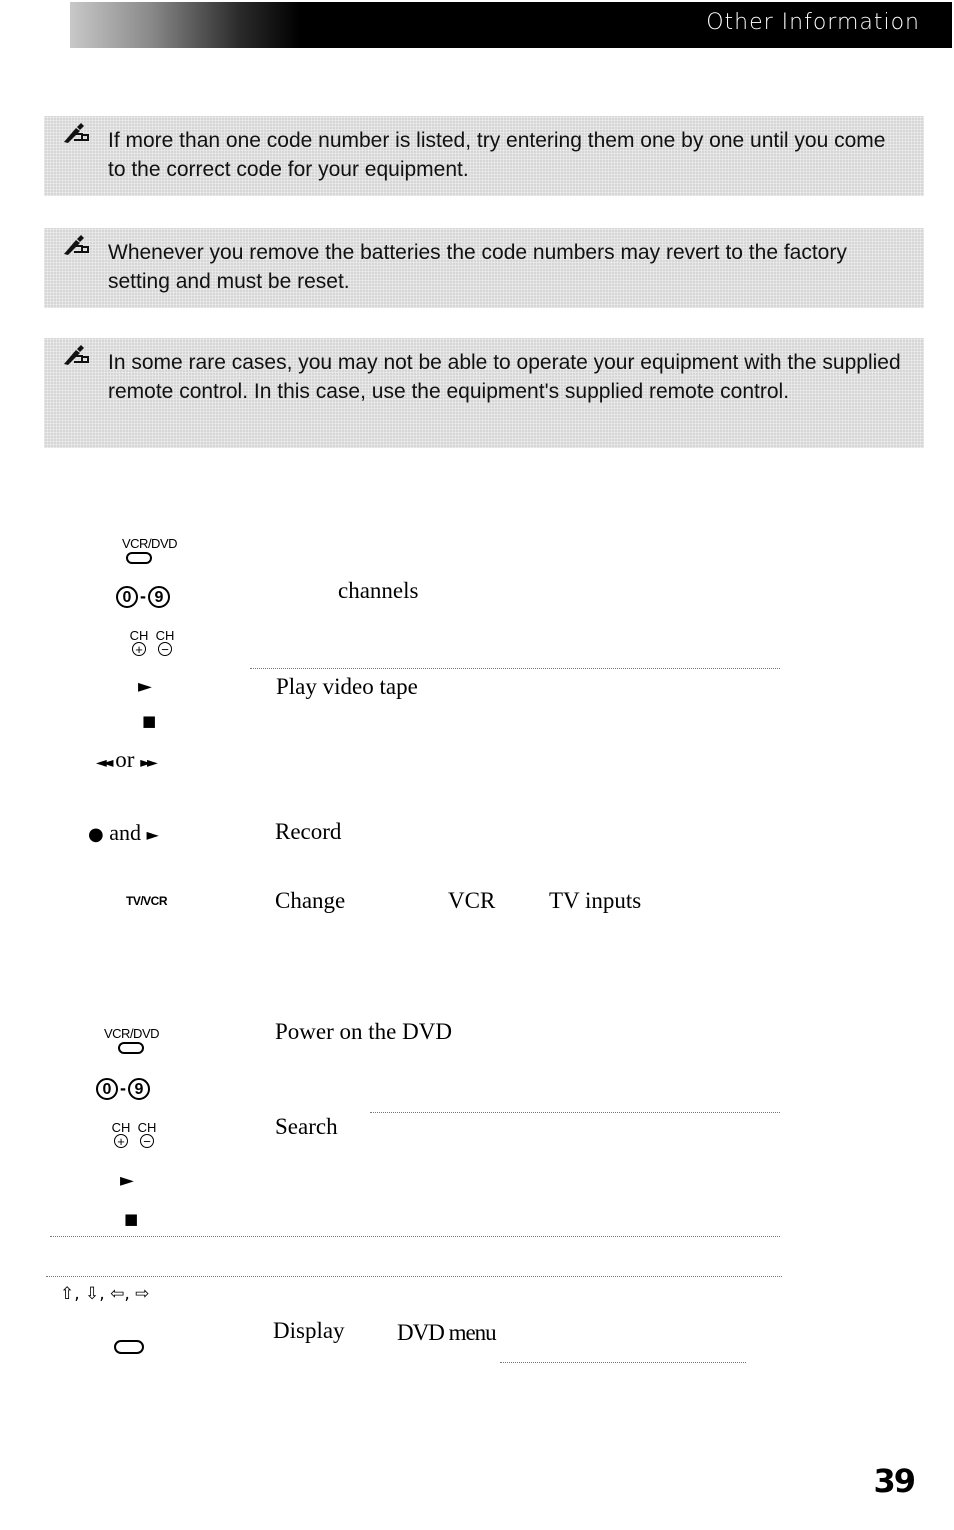  Describe the element at coordinates (105, 1294) in the screenshot. I see `cursor-arrow-buttons-icon: ⇧, ⇩, ⇦, ⇨` at that location.